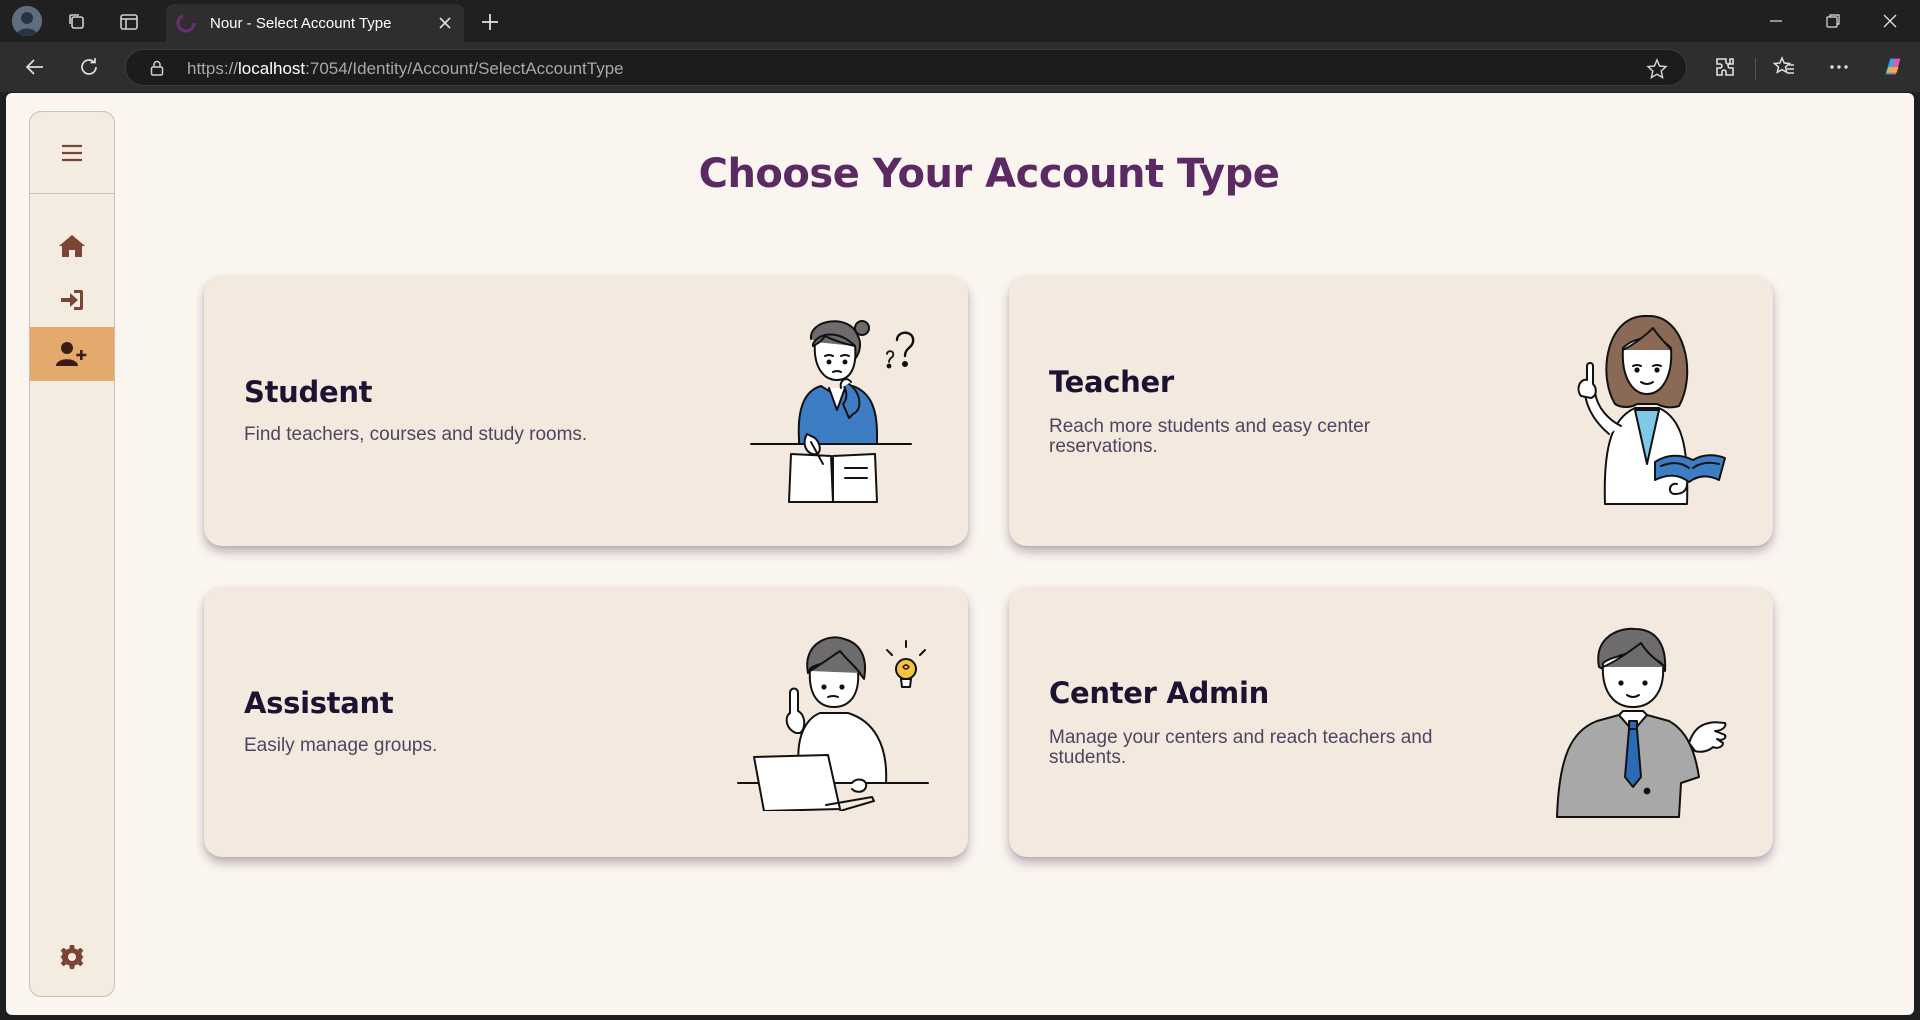  What do you see at coordinates (416, 434) in the screenshot?
I see `card-description: Find teachers, courses and study rooms.` at bounding box center [416, 434].